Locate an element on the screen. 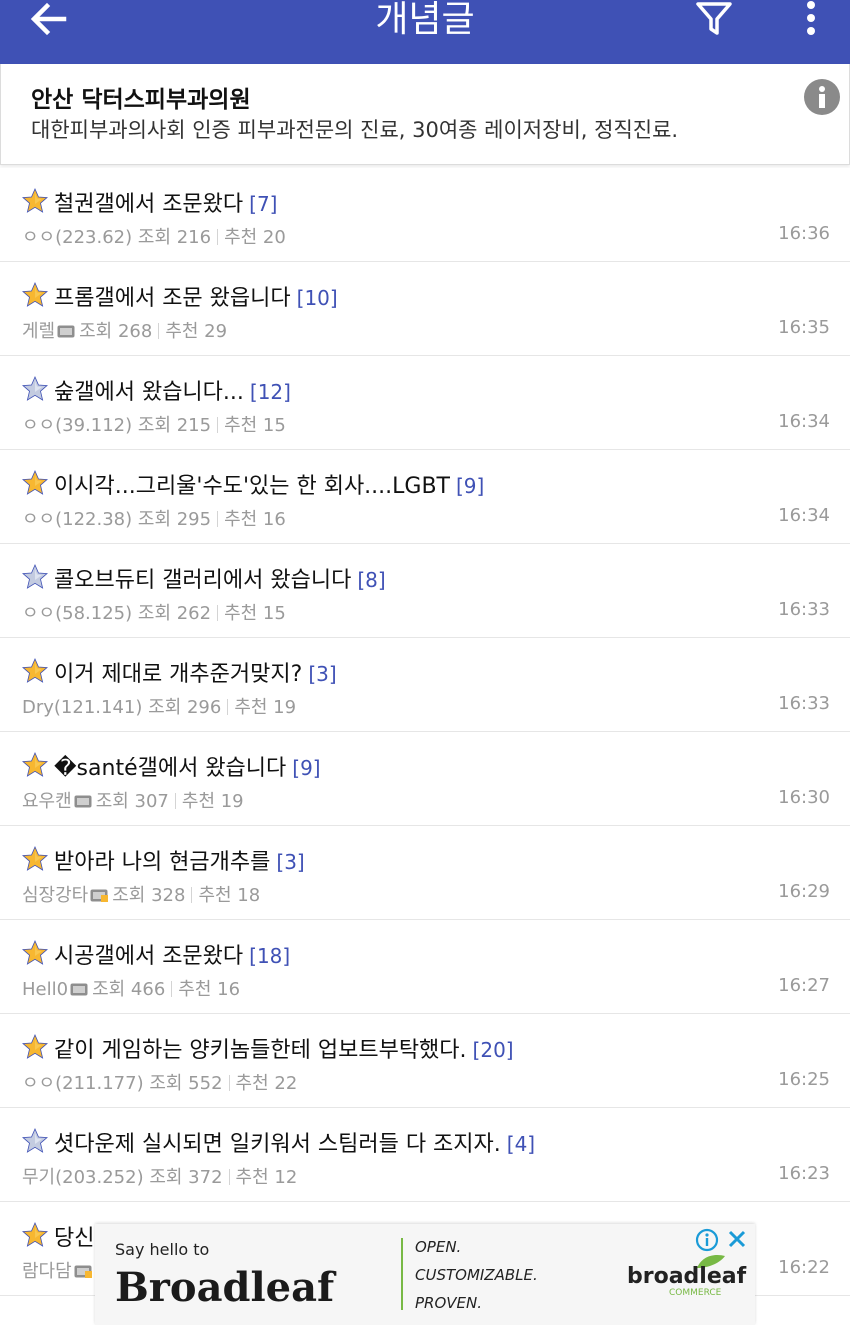 The height and width of the screenshot is (1325, 850). post-row: 시공갤에서 조문왔다 [18] Hell0 조회 466 추천 16 16:27 is located at coordinates (425, 967).